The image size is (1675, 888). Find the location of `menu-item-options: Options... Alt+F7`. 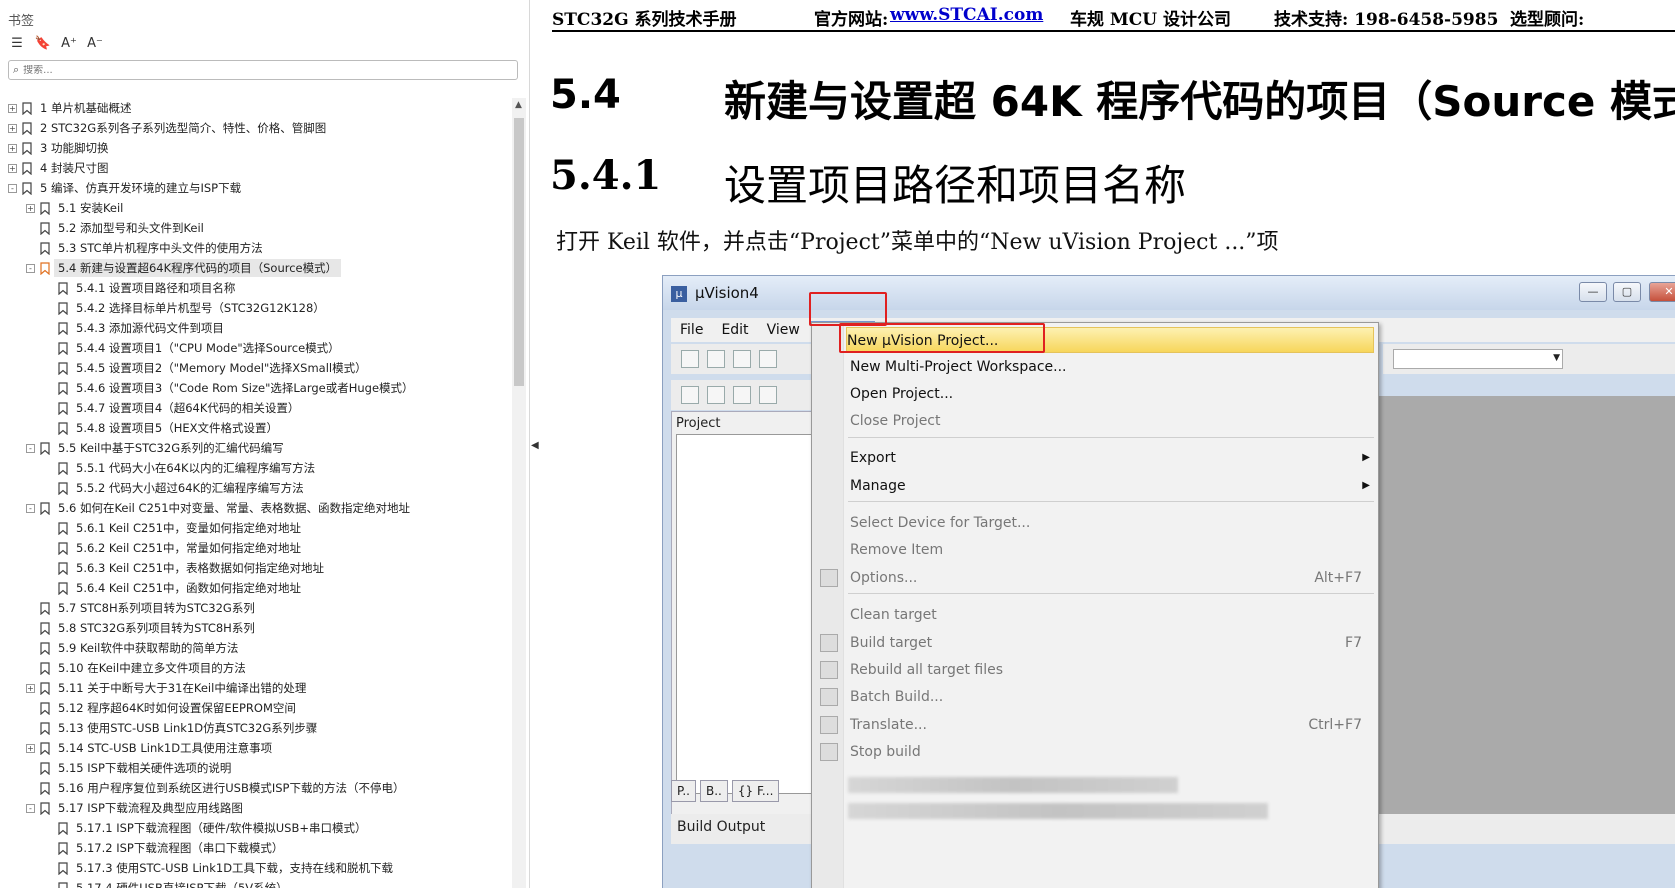

menu-item-options: Options... Alt+F7 is located at coordinates (1114, 578).